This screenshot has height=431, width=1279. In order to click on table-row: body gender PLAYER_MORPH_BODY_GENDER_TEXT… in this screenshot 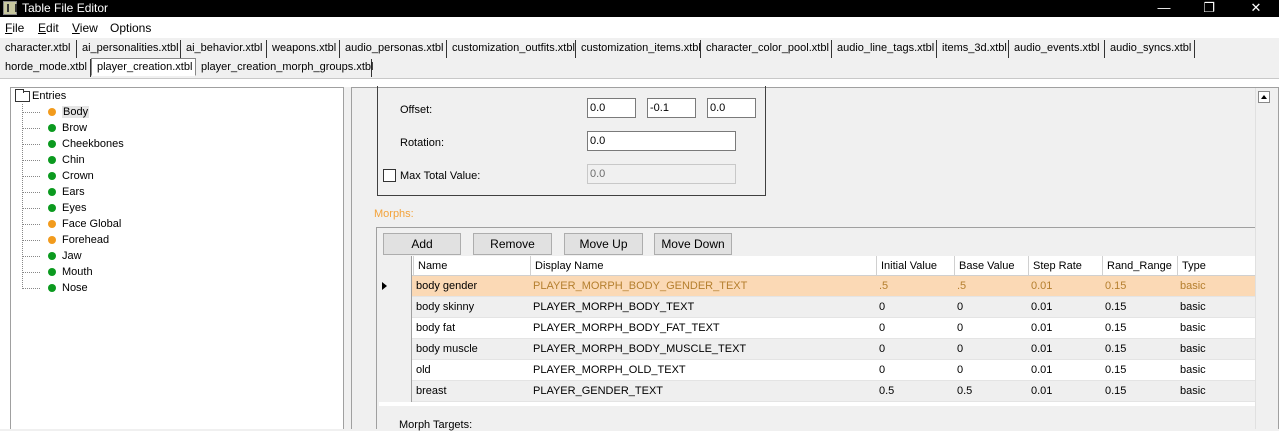, I will do `click(817, 286)`.